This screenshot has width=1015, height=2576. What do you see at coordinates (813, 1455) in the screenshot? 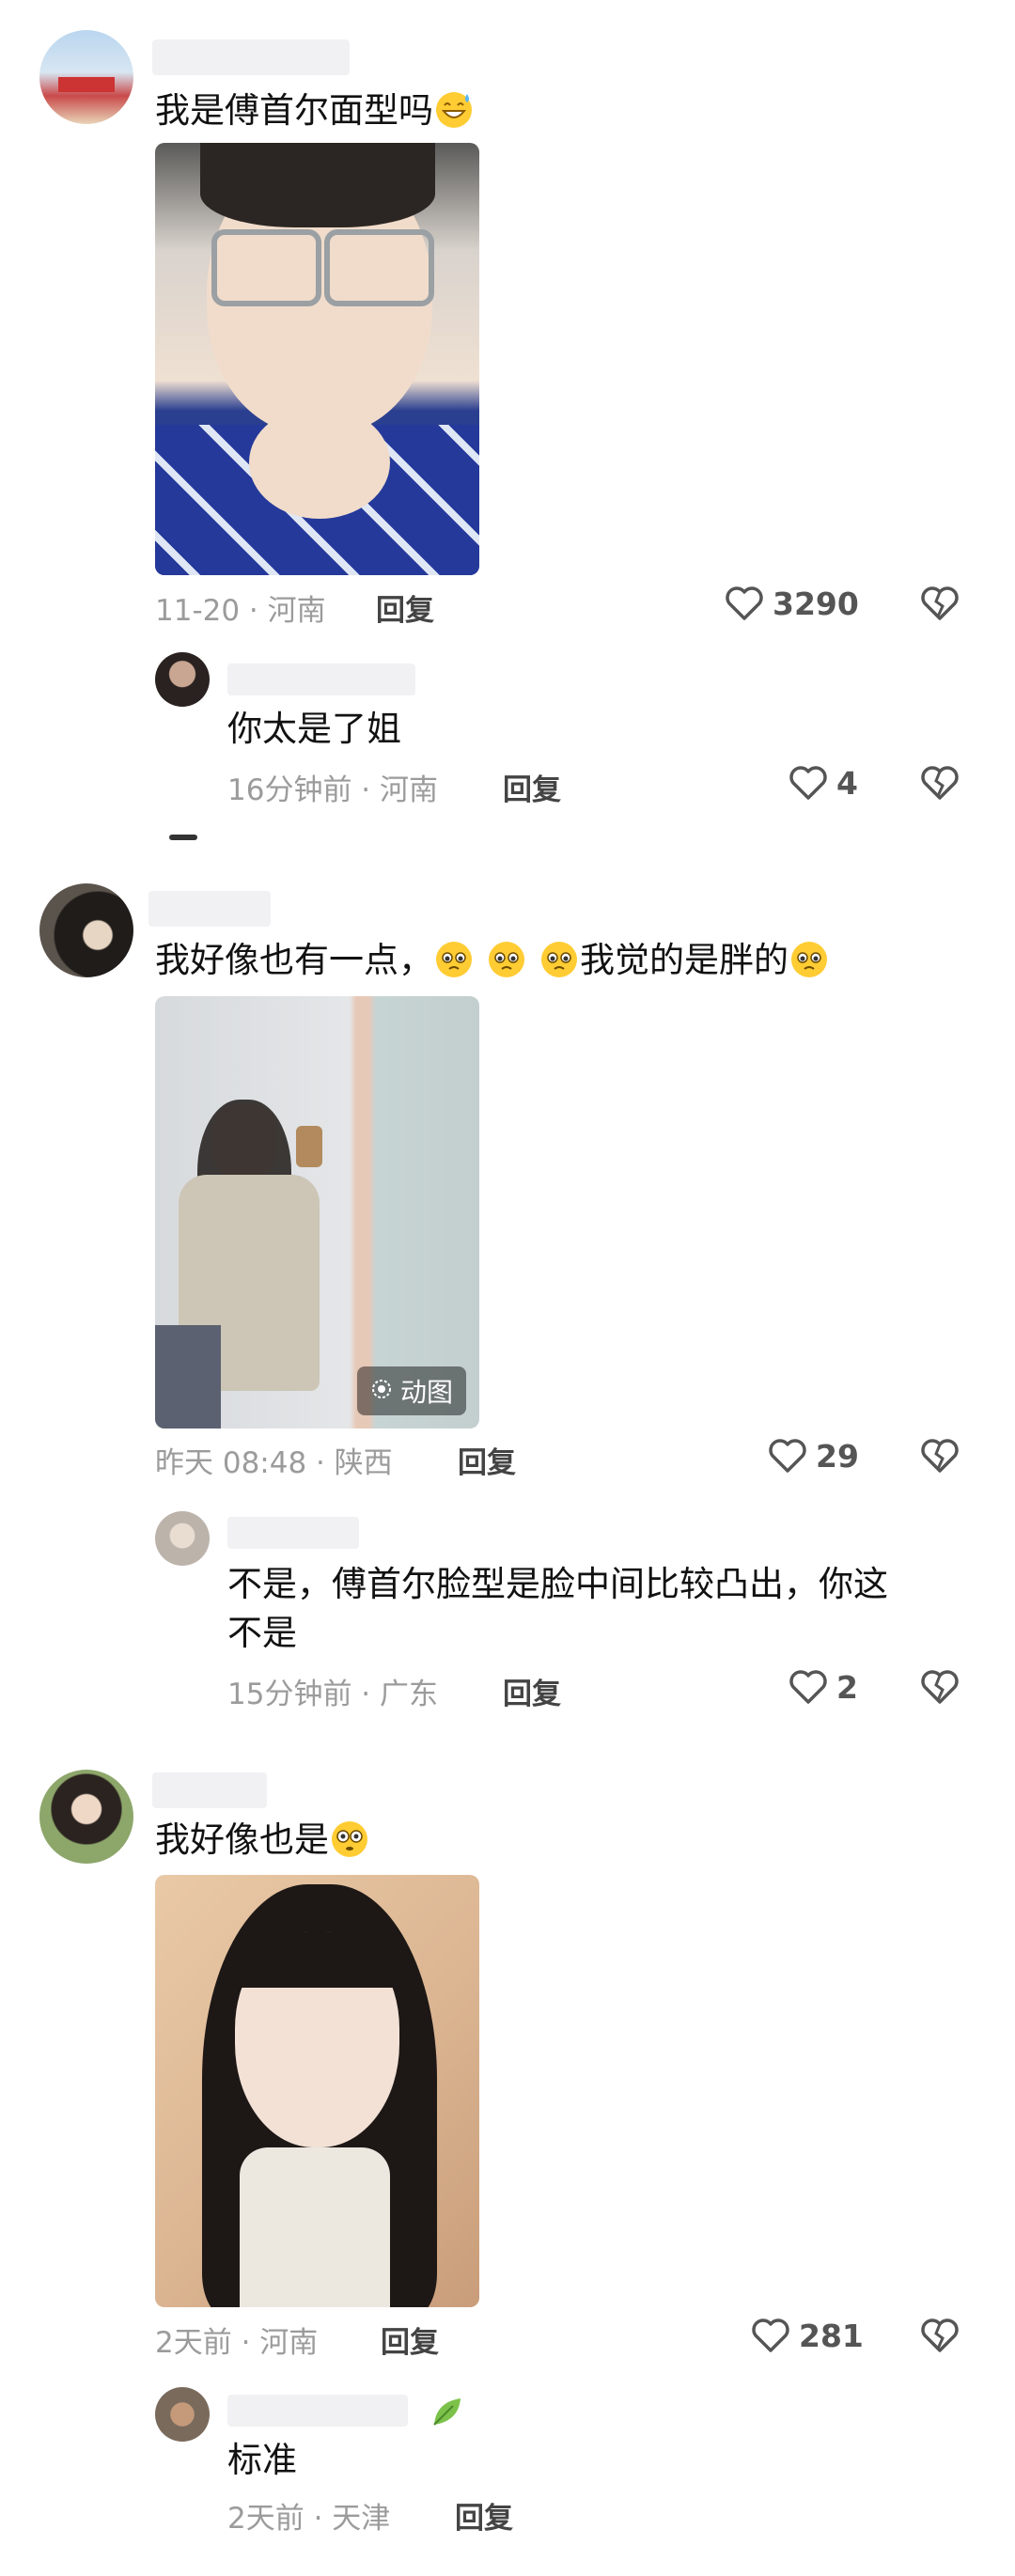
I see `like-button: 29` at bounding box center [813, 1455].